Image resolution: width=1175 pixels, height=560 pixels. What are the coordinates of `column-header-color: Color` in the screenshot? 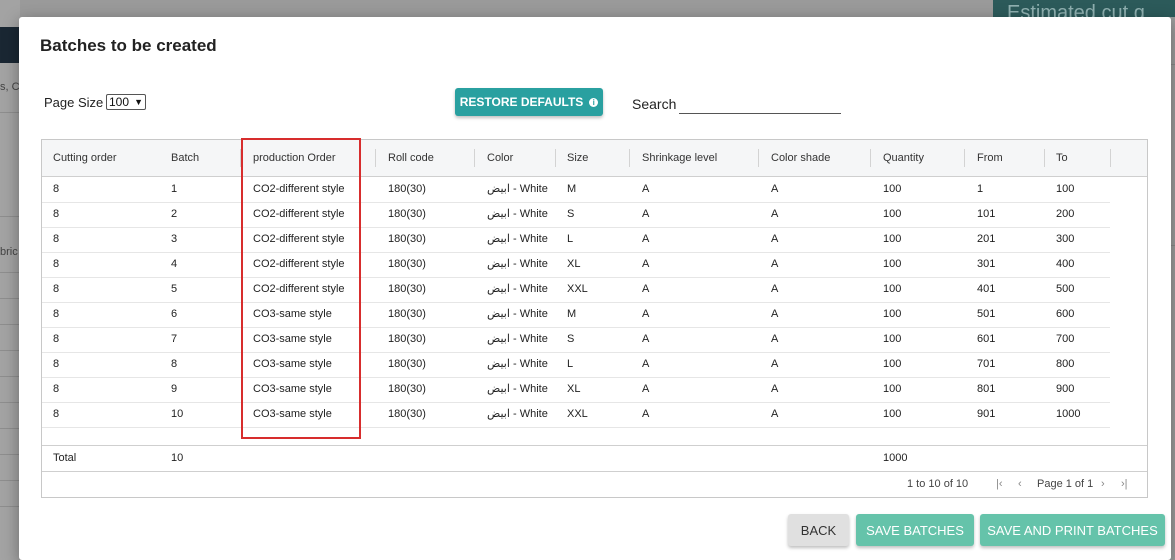 It's located at (500, 158).